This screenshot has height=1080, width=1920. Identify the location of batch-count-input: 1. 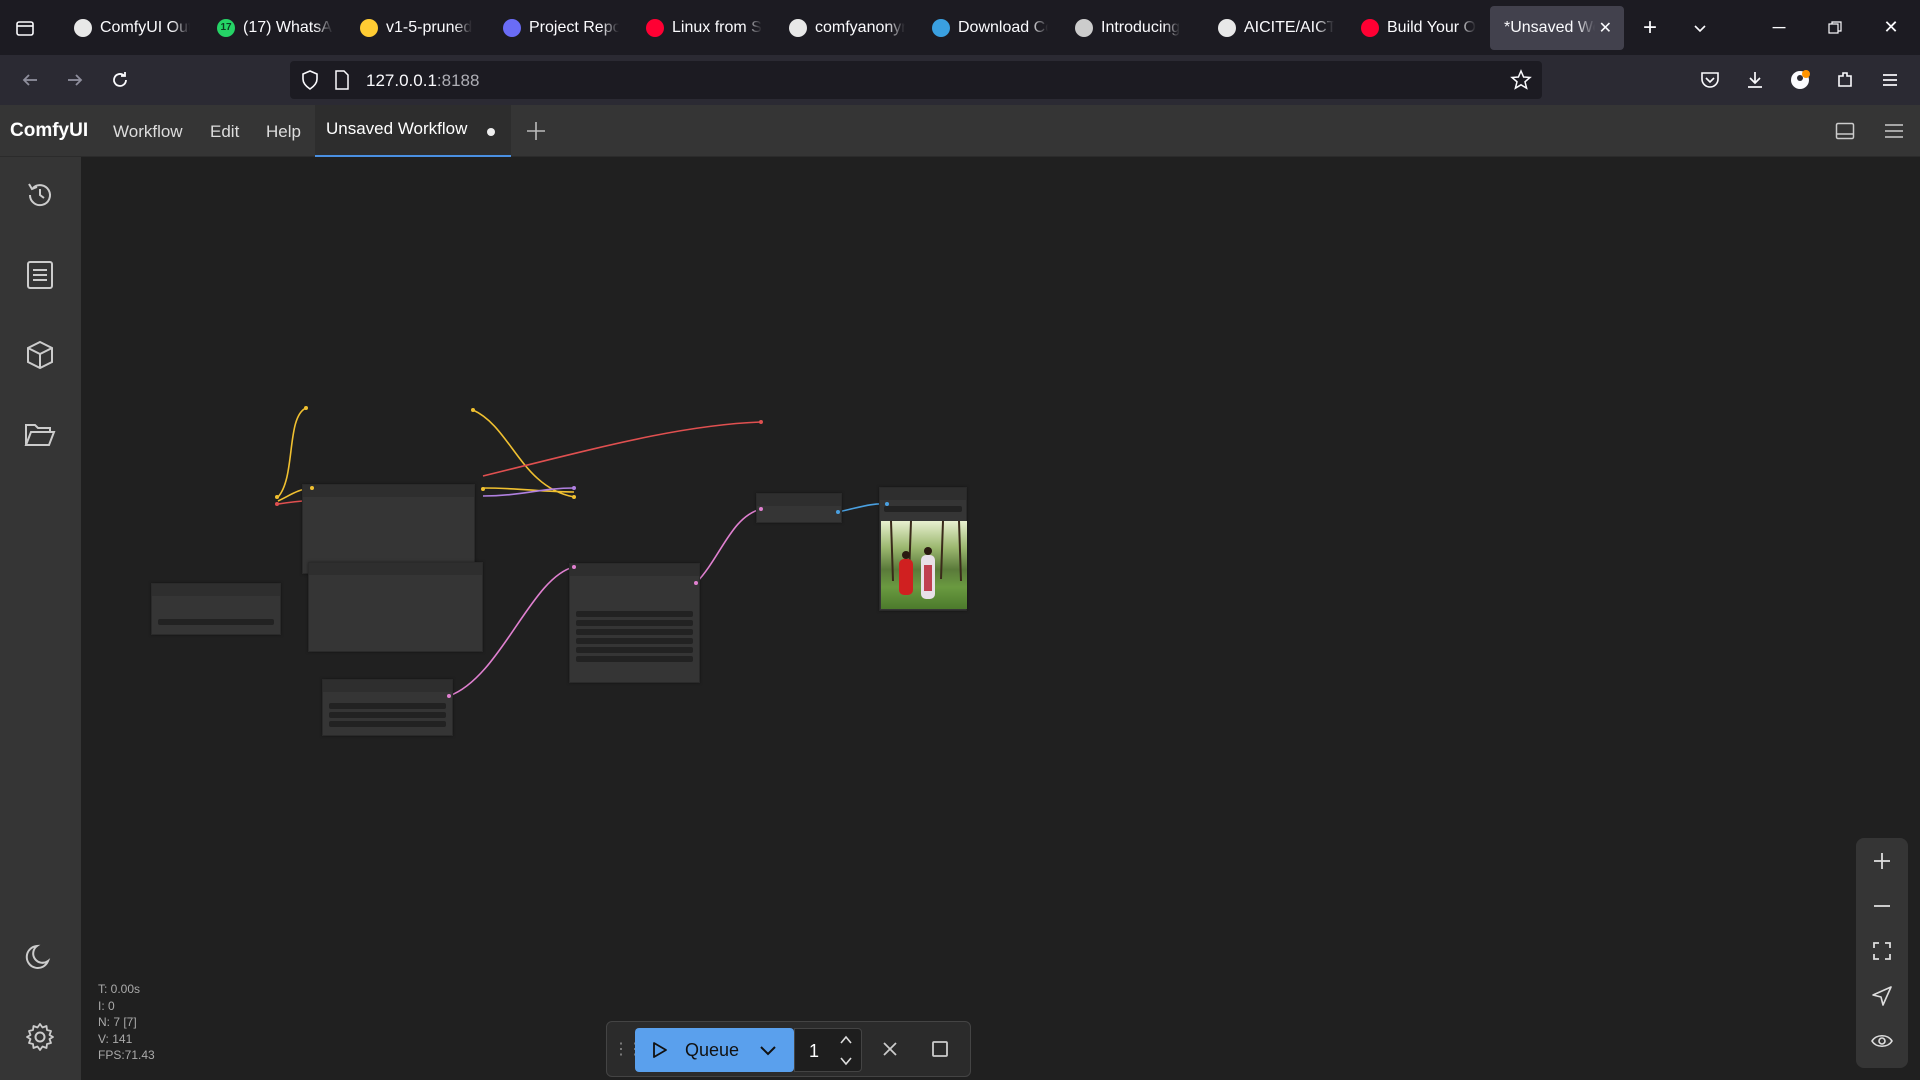
(828, 1050).